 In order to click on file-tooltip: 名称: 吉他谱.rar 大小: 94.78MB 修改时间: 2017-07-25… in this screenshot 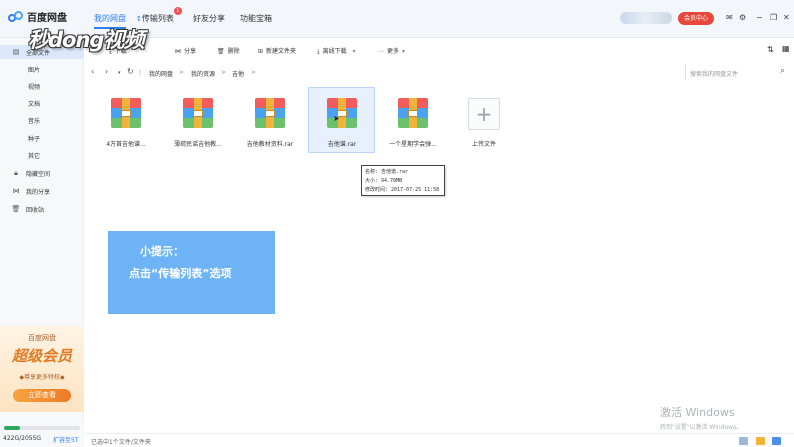, I will do `click(403, 180)`.